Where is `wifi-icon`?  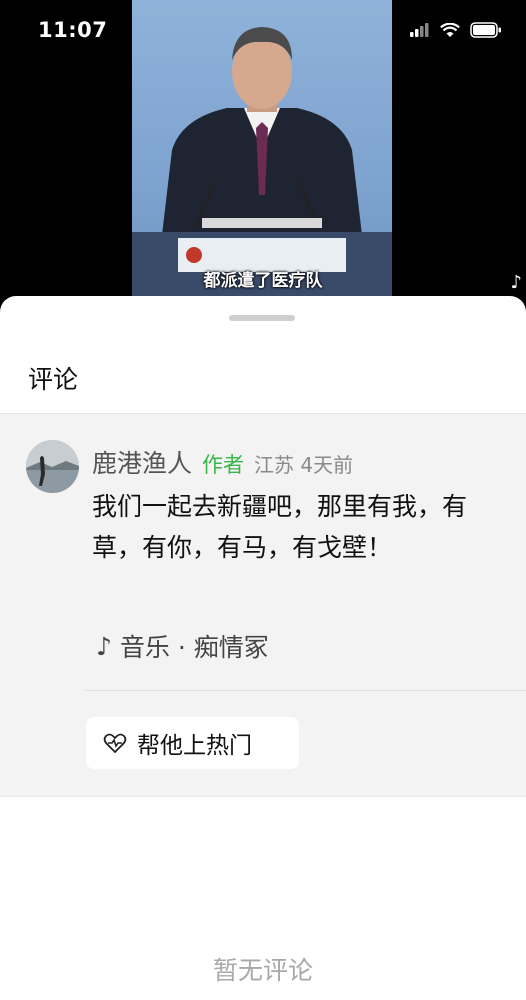
wifi-icon is located at coordinates (450, 29).